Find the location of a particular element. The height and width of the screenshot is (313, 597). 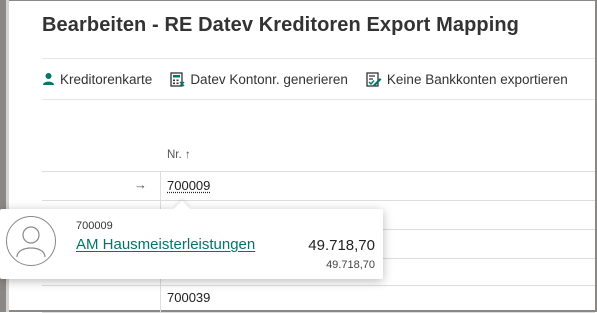

window-frame-top is located at coordinates (303, 0).